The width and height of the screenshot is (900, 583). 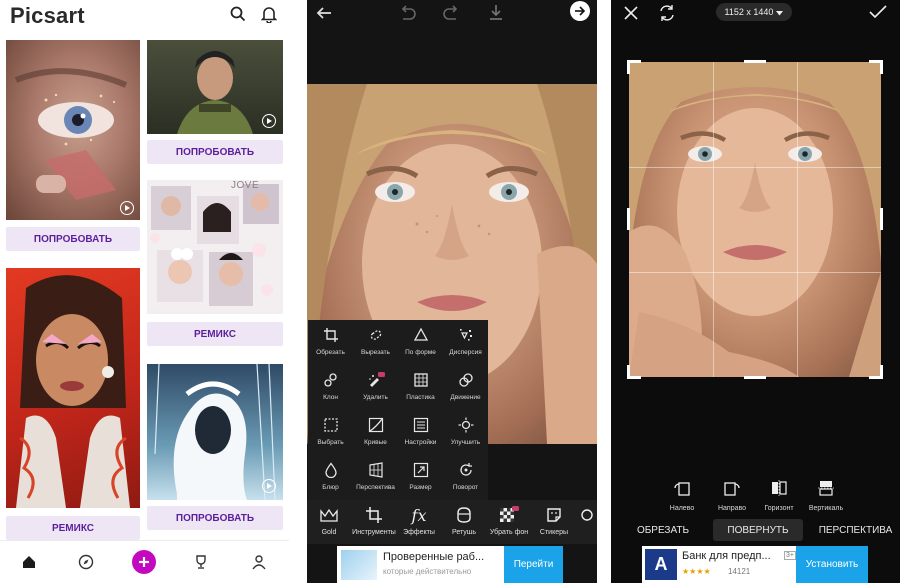 I want to click on rotate-right-button: Направо, so click(x=732, y=496).